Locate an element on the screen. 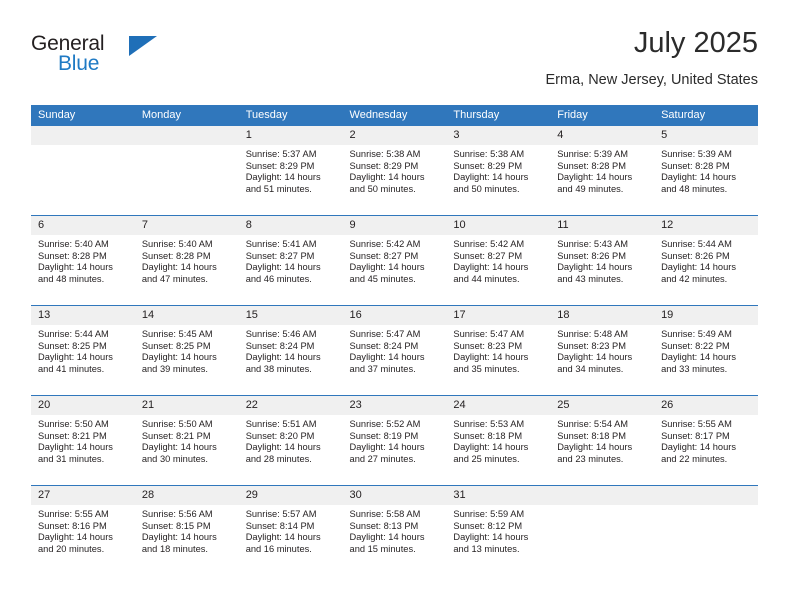 The image size is (792, 612). sunset-text: Sunset: 8:20 PM is located at coordinates (280, 435).